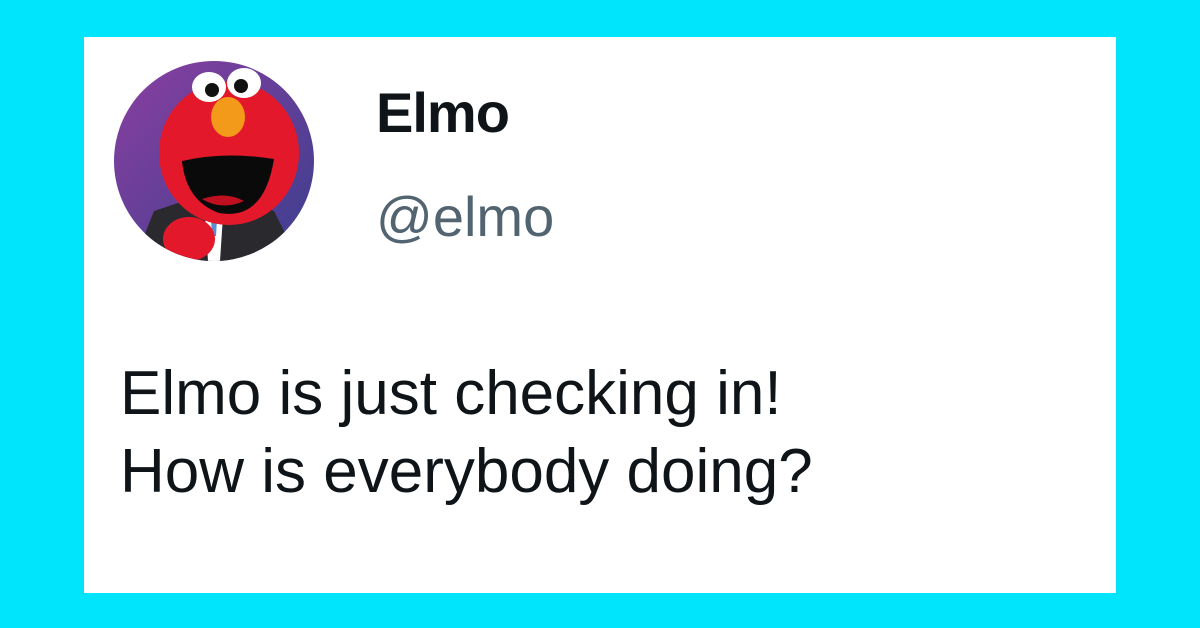 Image resolution: width=1200 pixels, height=628 pixels. I want to click on display-name: Elmo, so click(443, 113).